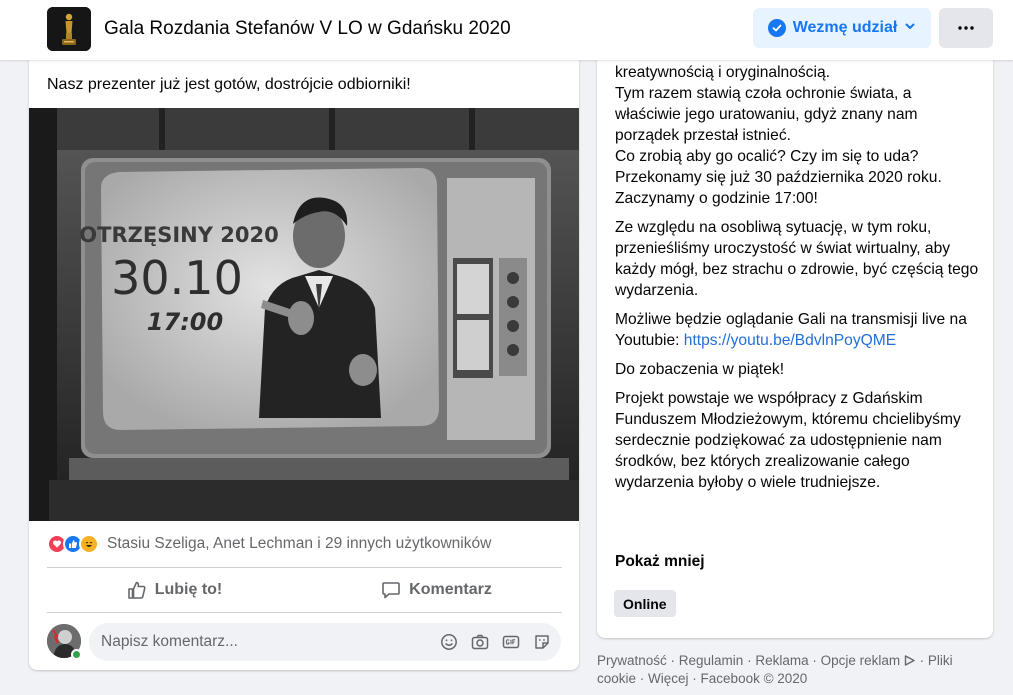 This screenshot has width=1013, height=695. Describe the element at coordinates (845, 27) in the screenshot. I see `going-button-label: Wezmę udział` at that location.